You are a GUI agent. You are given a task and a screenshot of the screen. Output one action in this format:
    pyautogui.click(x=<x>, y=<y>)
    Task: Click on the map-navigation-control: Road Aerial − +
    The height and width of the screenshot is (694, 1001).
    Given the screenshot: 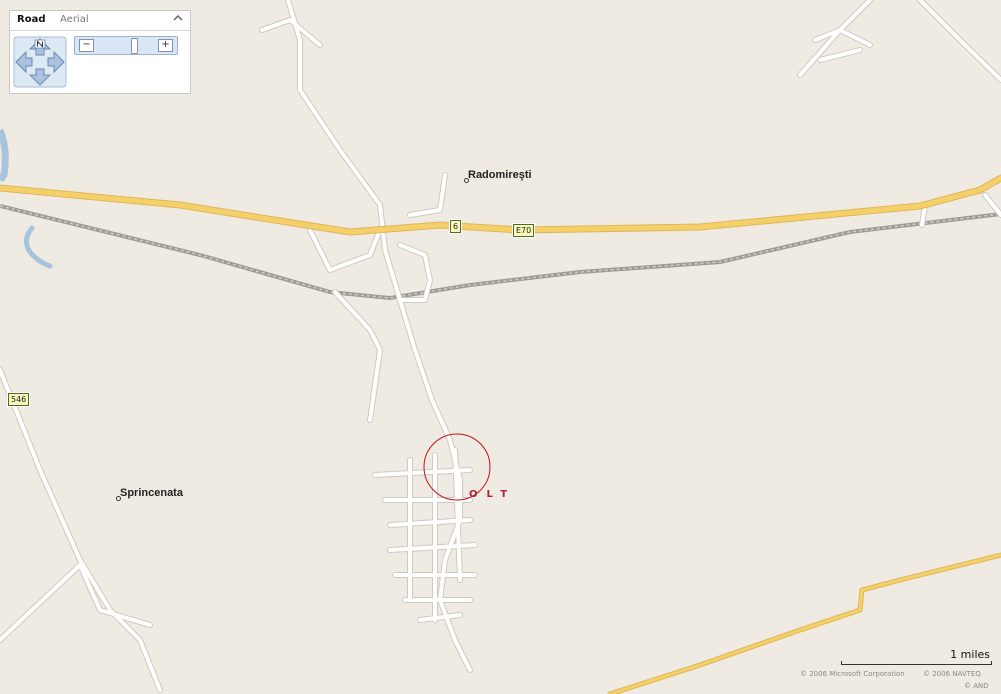 What is the action you would take?
    pyautogui.click(x=100, y=52)
    